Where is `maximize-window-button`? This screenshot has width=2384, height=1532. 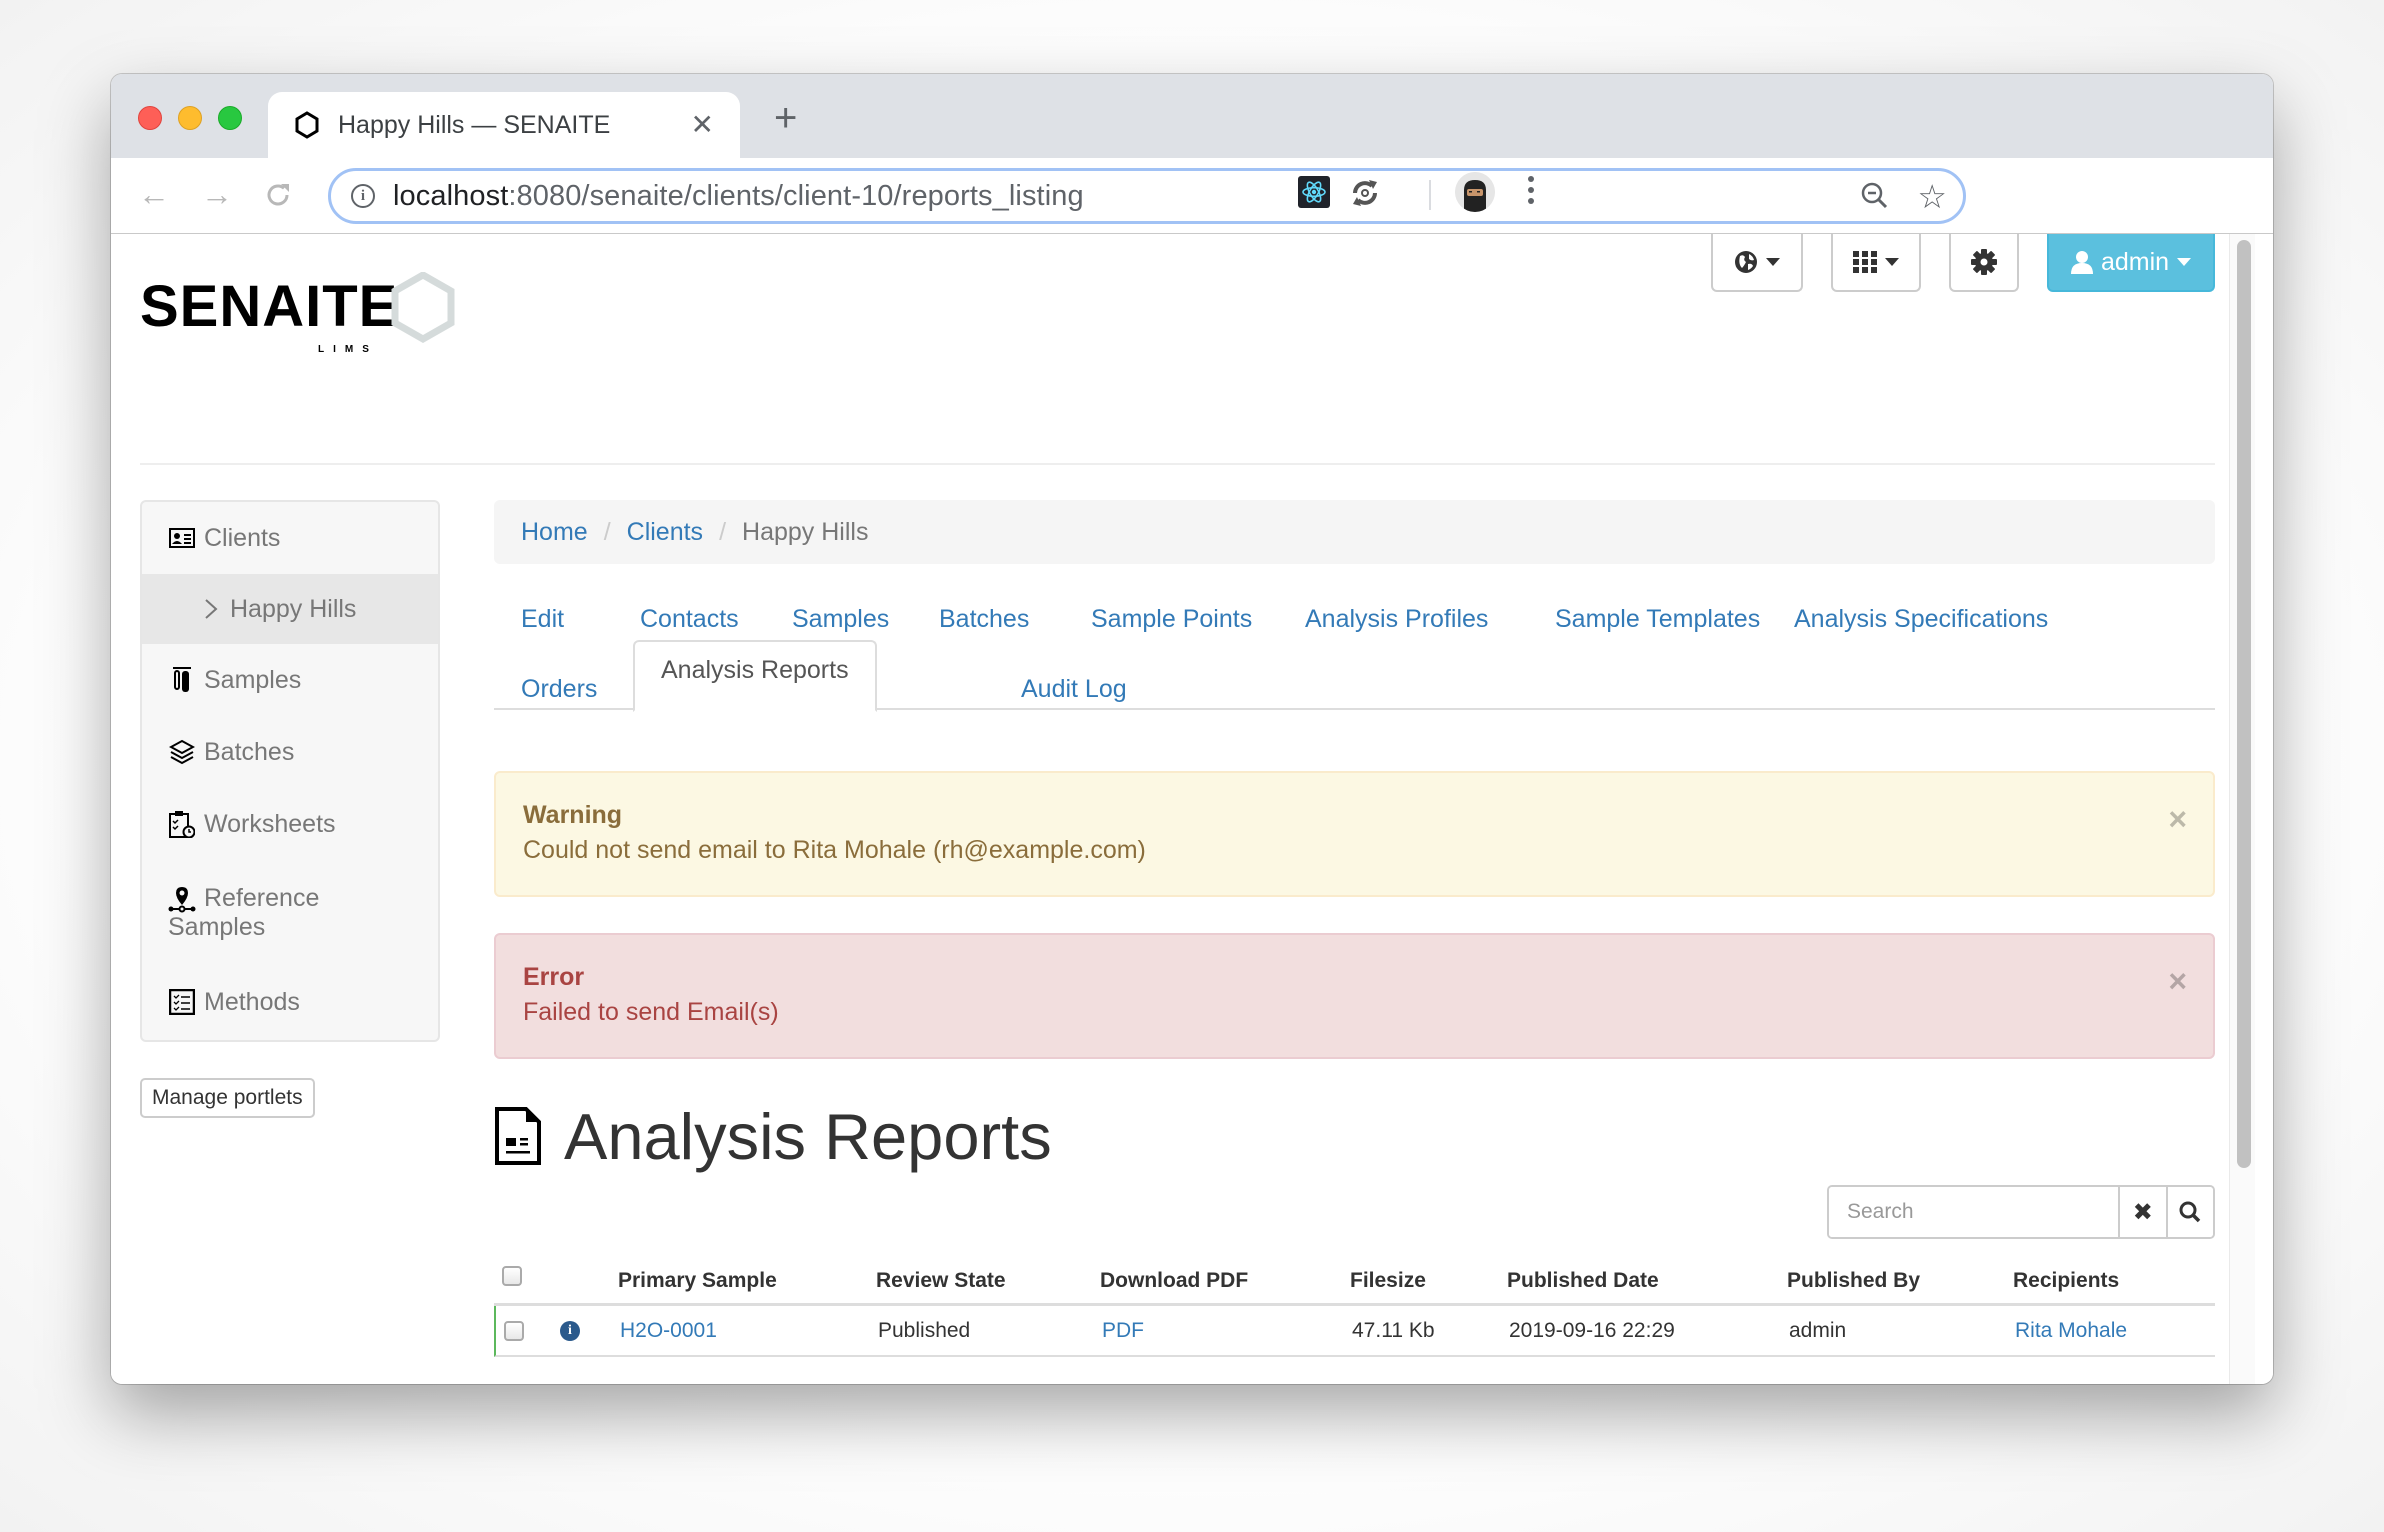
maximize-window-button is located at coordinates (230, 118).